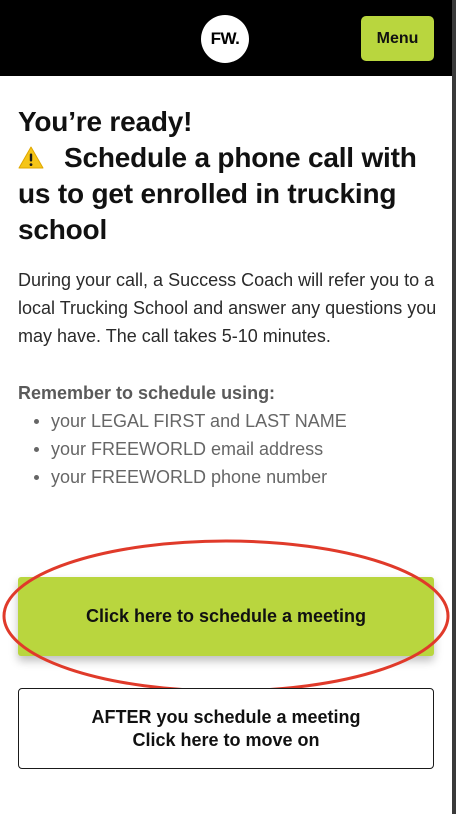 The width and height of the screenshot is (456, 814). Describe the element at coordinates (31, 157) in the screenshot. I see `warning-icon` at that location.